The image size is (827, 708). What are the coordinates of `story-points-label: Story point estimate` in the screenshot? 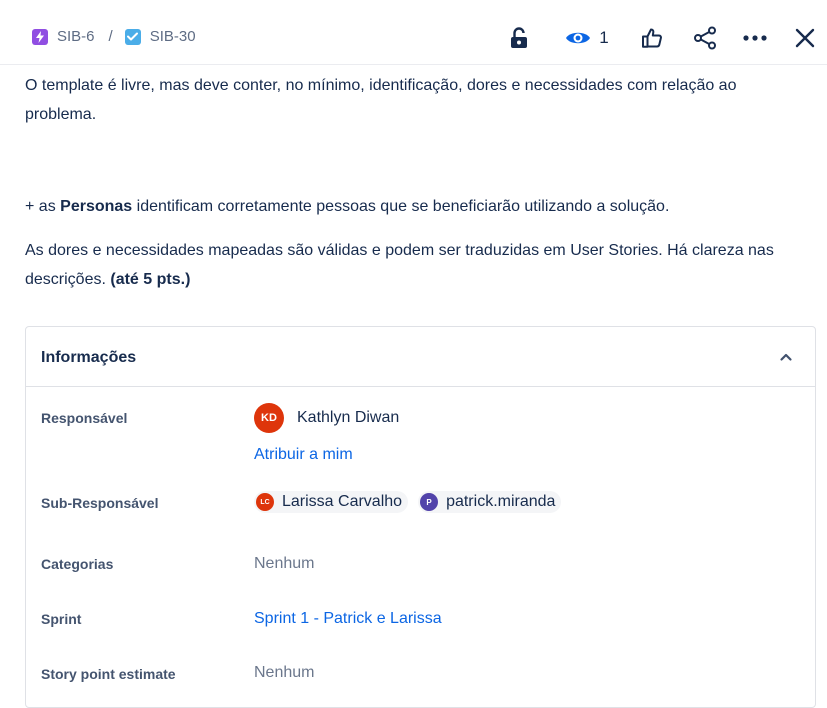 It's located at (108, 674).